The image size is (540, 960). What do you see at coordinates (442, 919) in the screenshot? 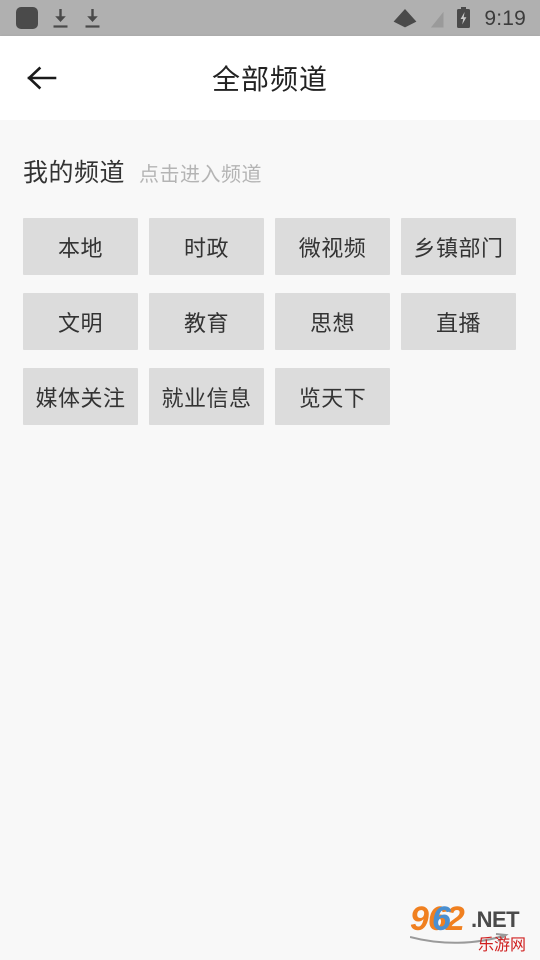
I see `svg-text: 6` at bounding box center [442, 919].